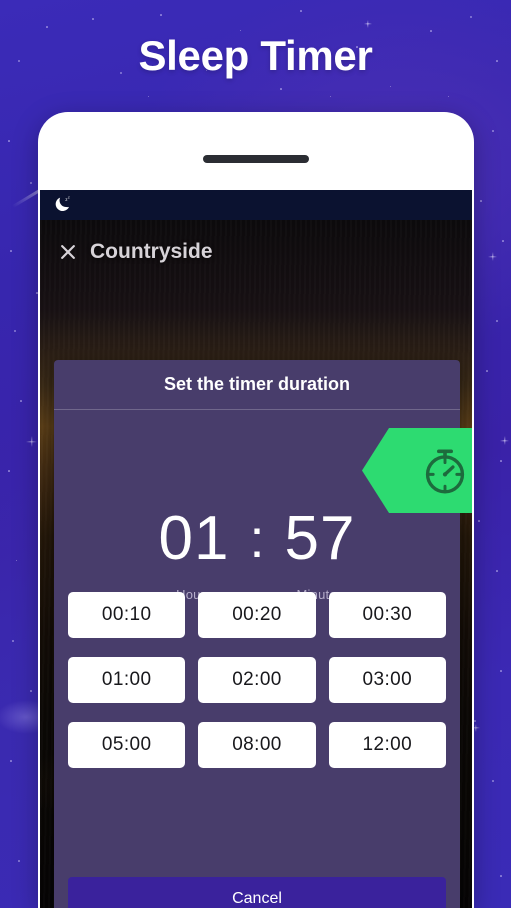  Describe the element at coordinates (127, 615) in the screenshot. I see `preset-button: 00:10` at that location.